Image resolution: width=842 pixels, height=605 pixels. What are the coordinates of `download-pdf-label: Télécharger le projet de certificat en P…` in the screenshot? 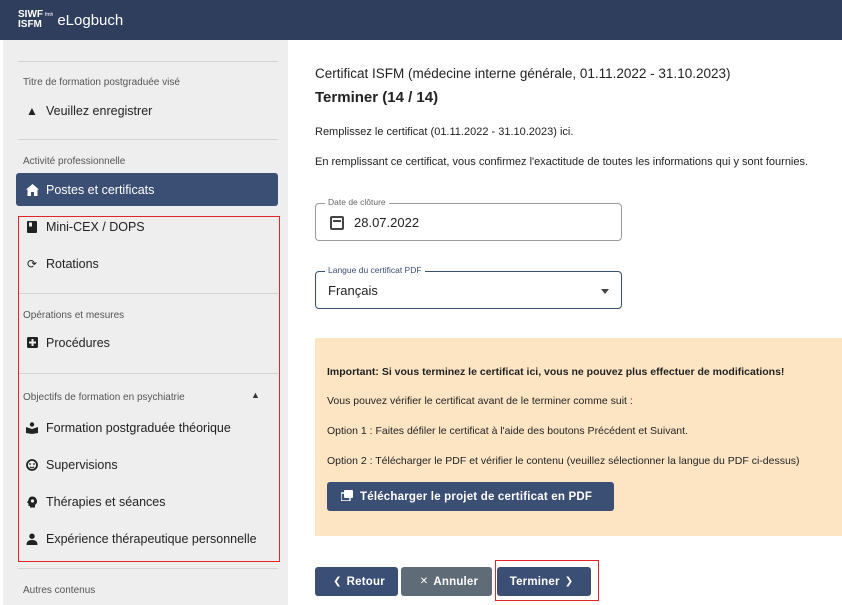 It's located at (476, 496).